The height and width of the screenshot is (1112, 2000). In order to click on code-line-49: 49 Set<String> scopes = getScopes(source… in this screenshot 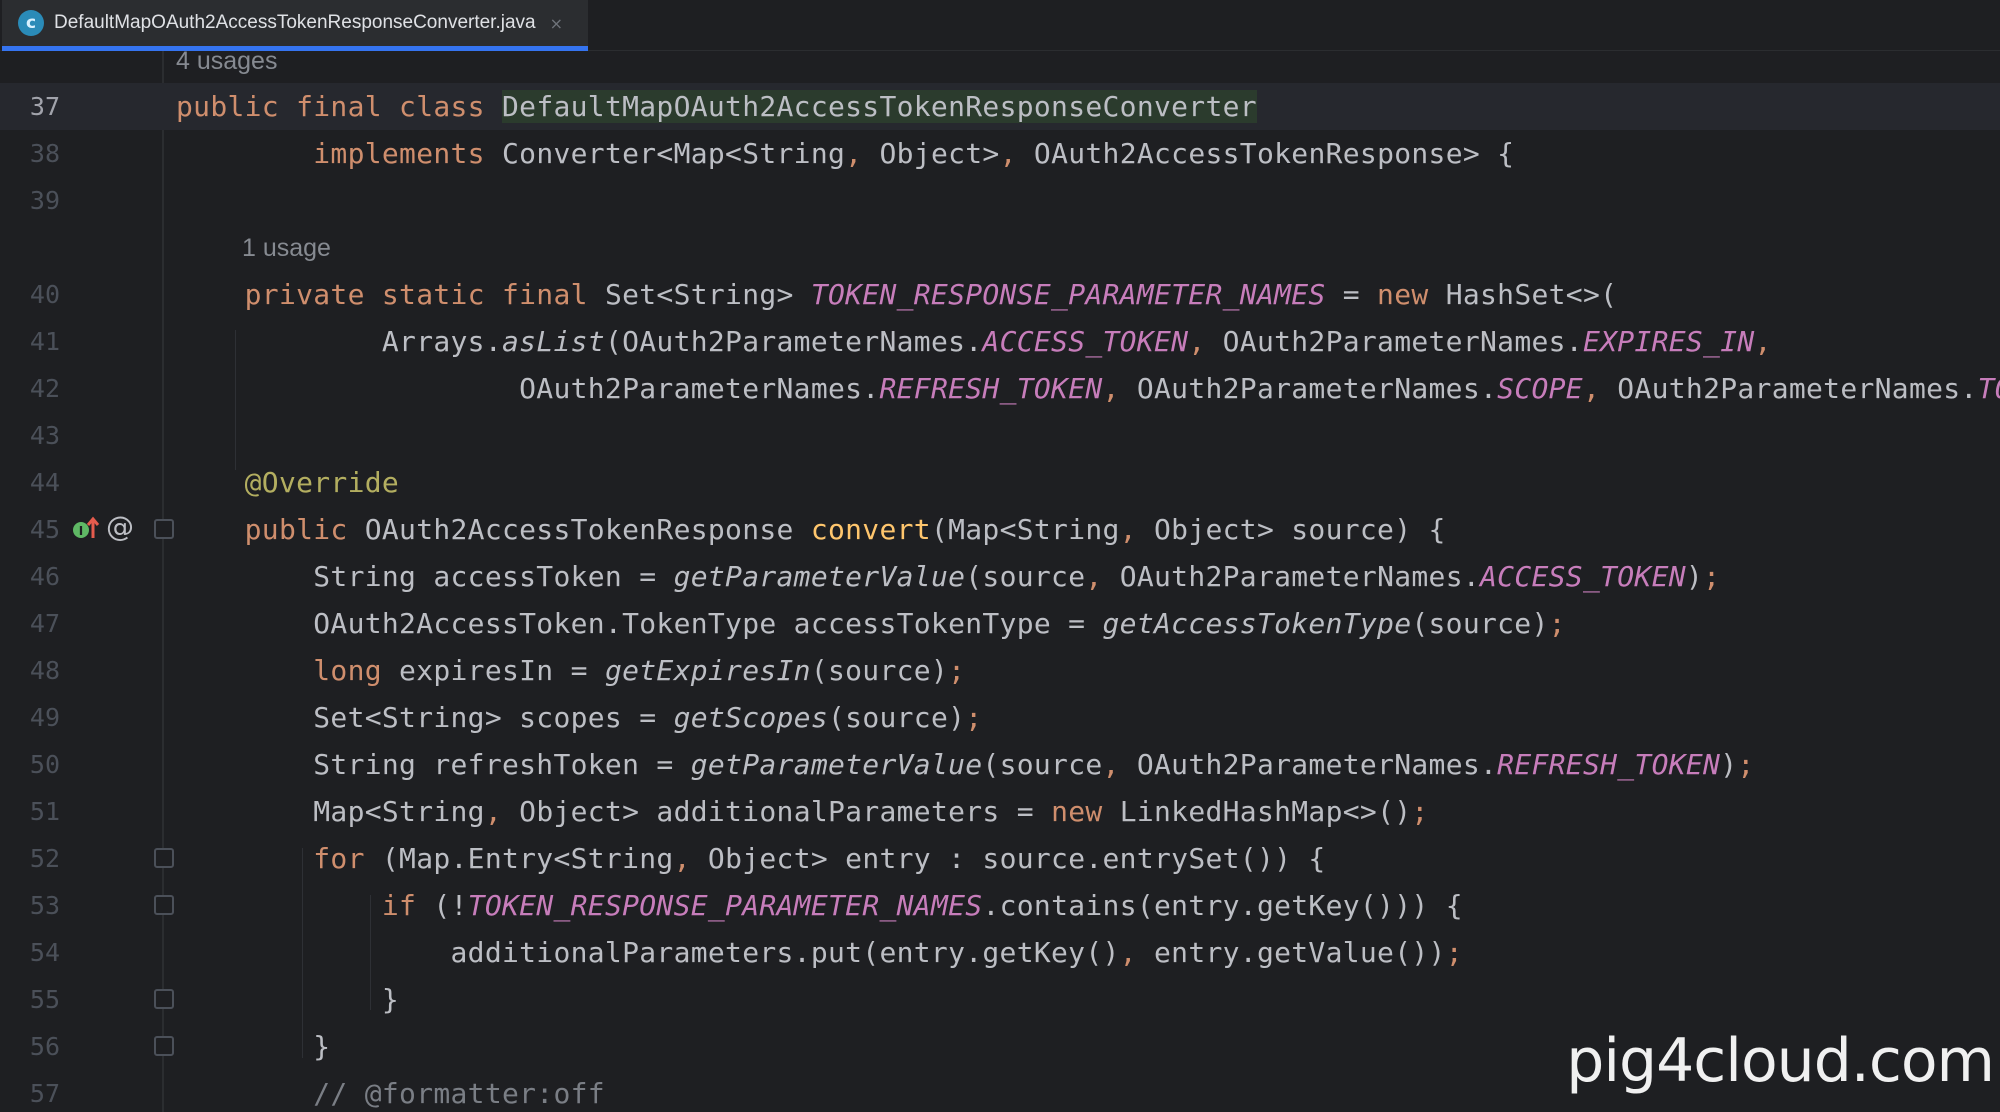, I will do `click(1000, 717)`.